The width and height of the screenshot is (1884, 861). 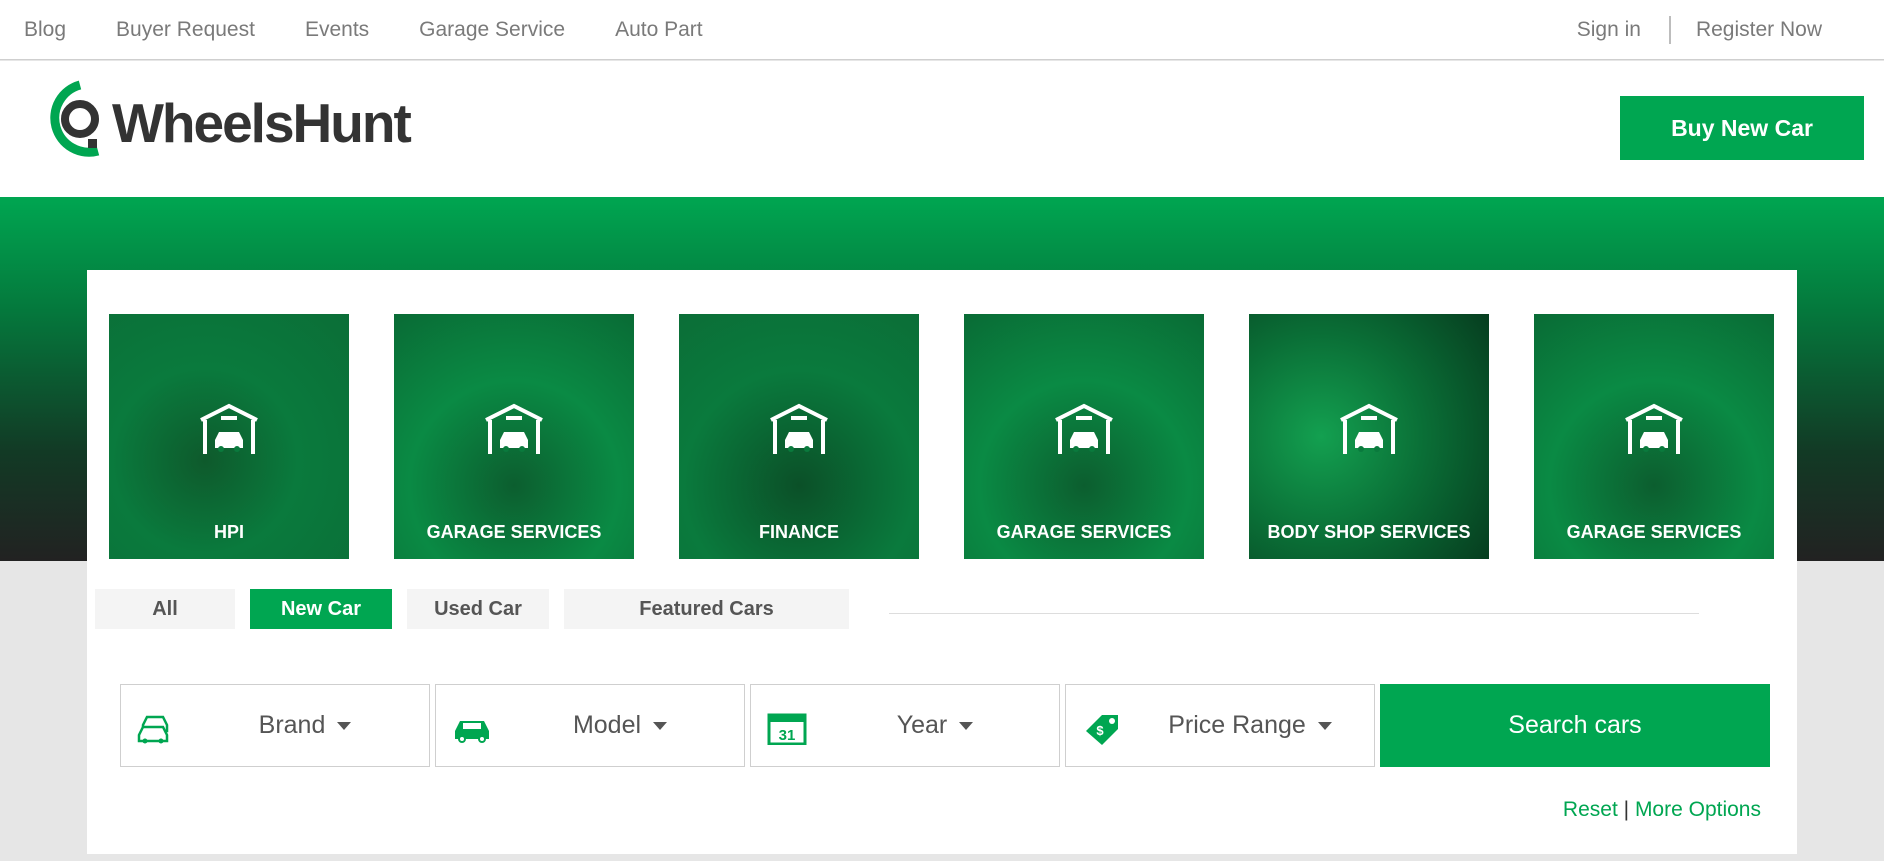 I want to click on tile-label: HPI, so click(x=228, y=532).